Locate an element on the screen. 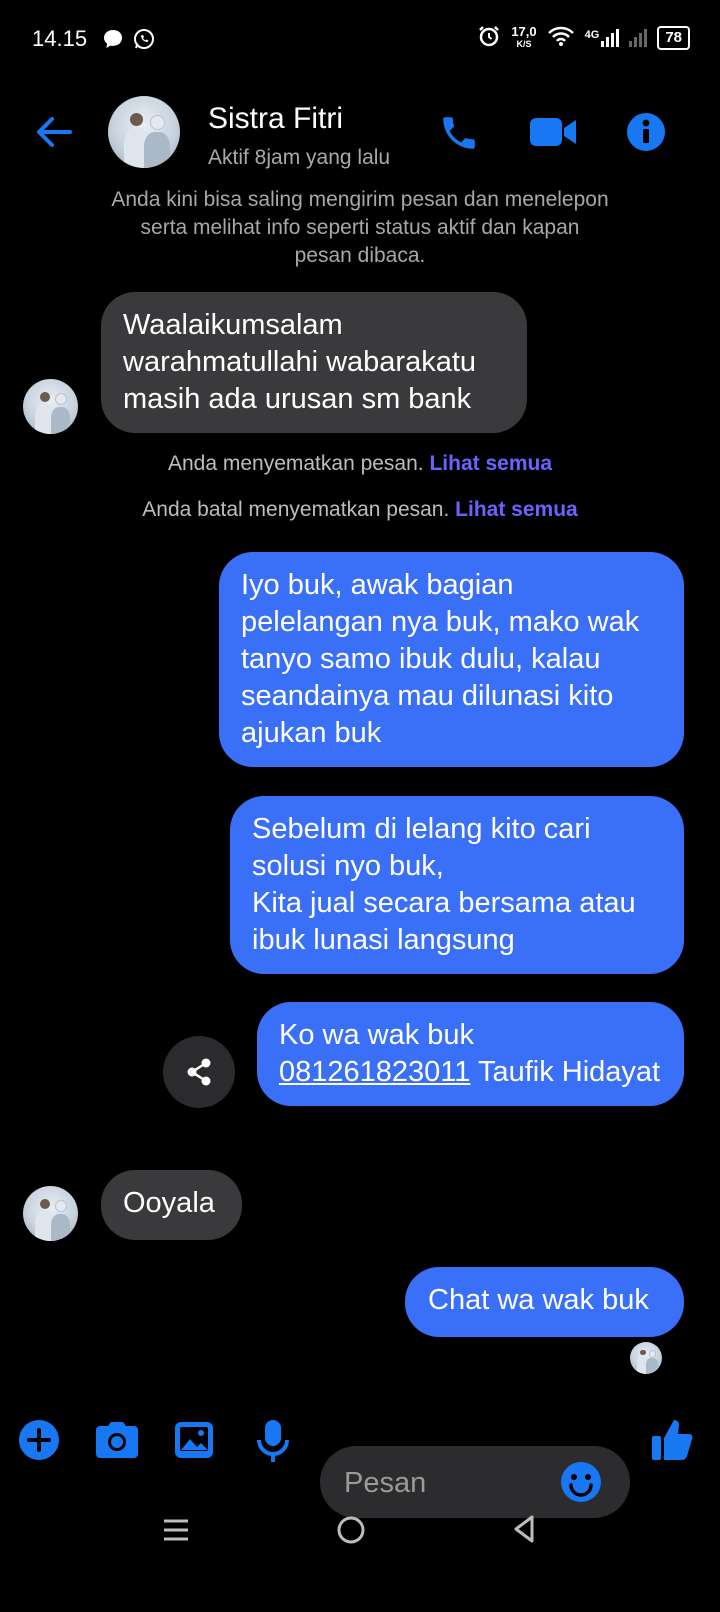 The image size is (720, 1612). back-nav-icon is located at coordinates (524, 1531).